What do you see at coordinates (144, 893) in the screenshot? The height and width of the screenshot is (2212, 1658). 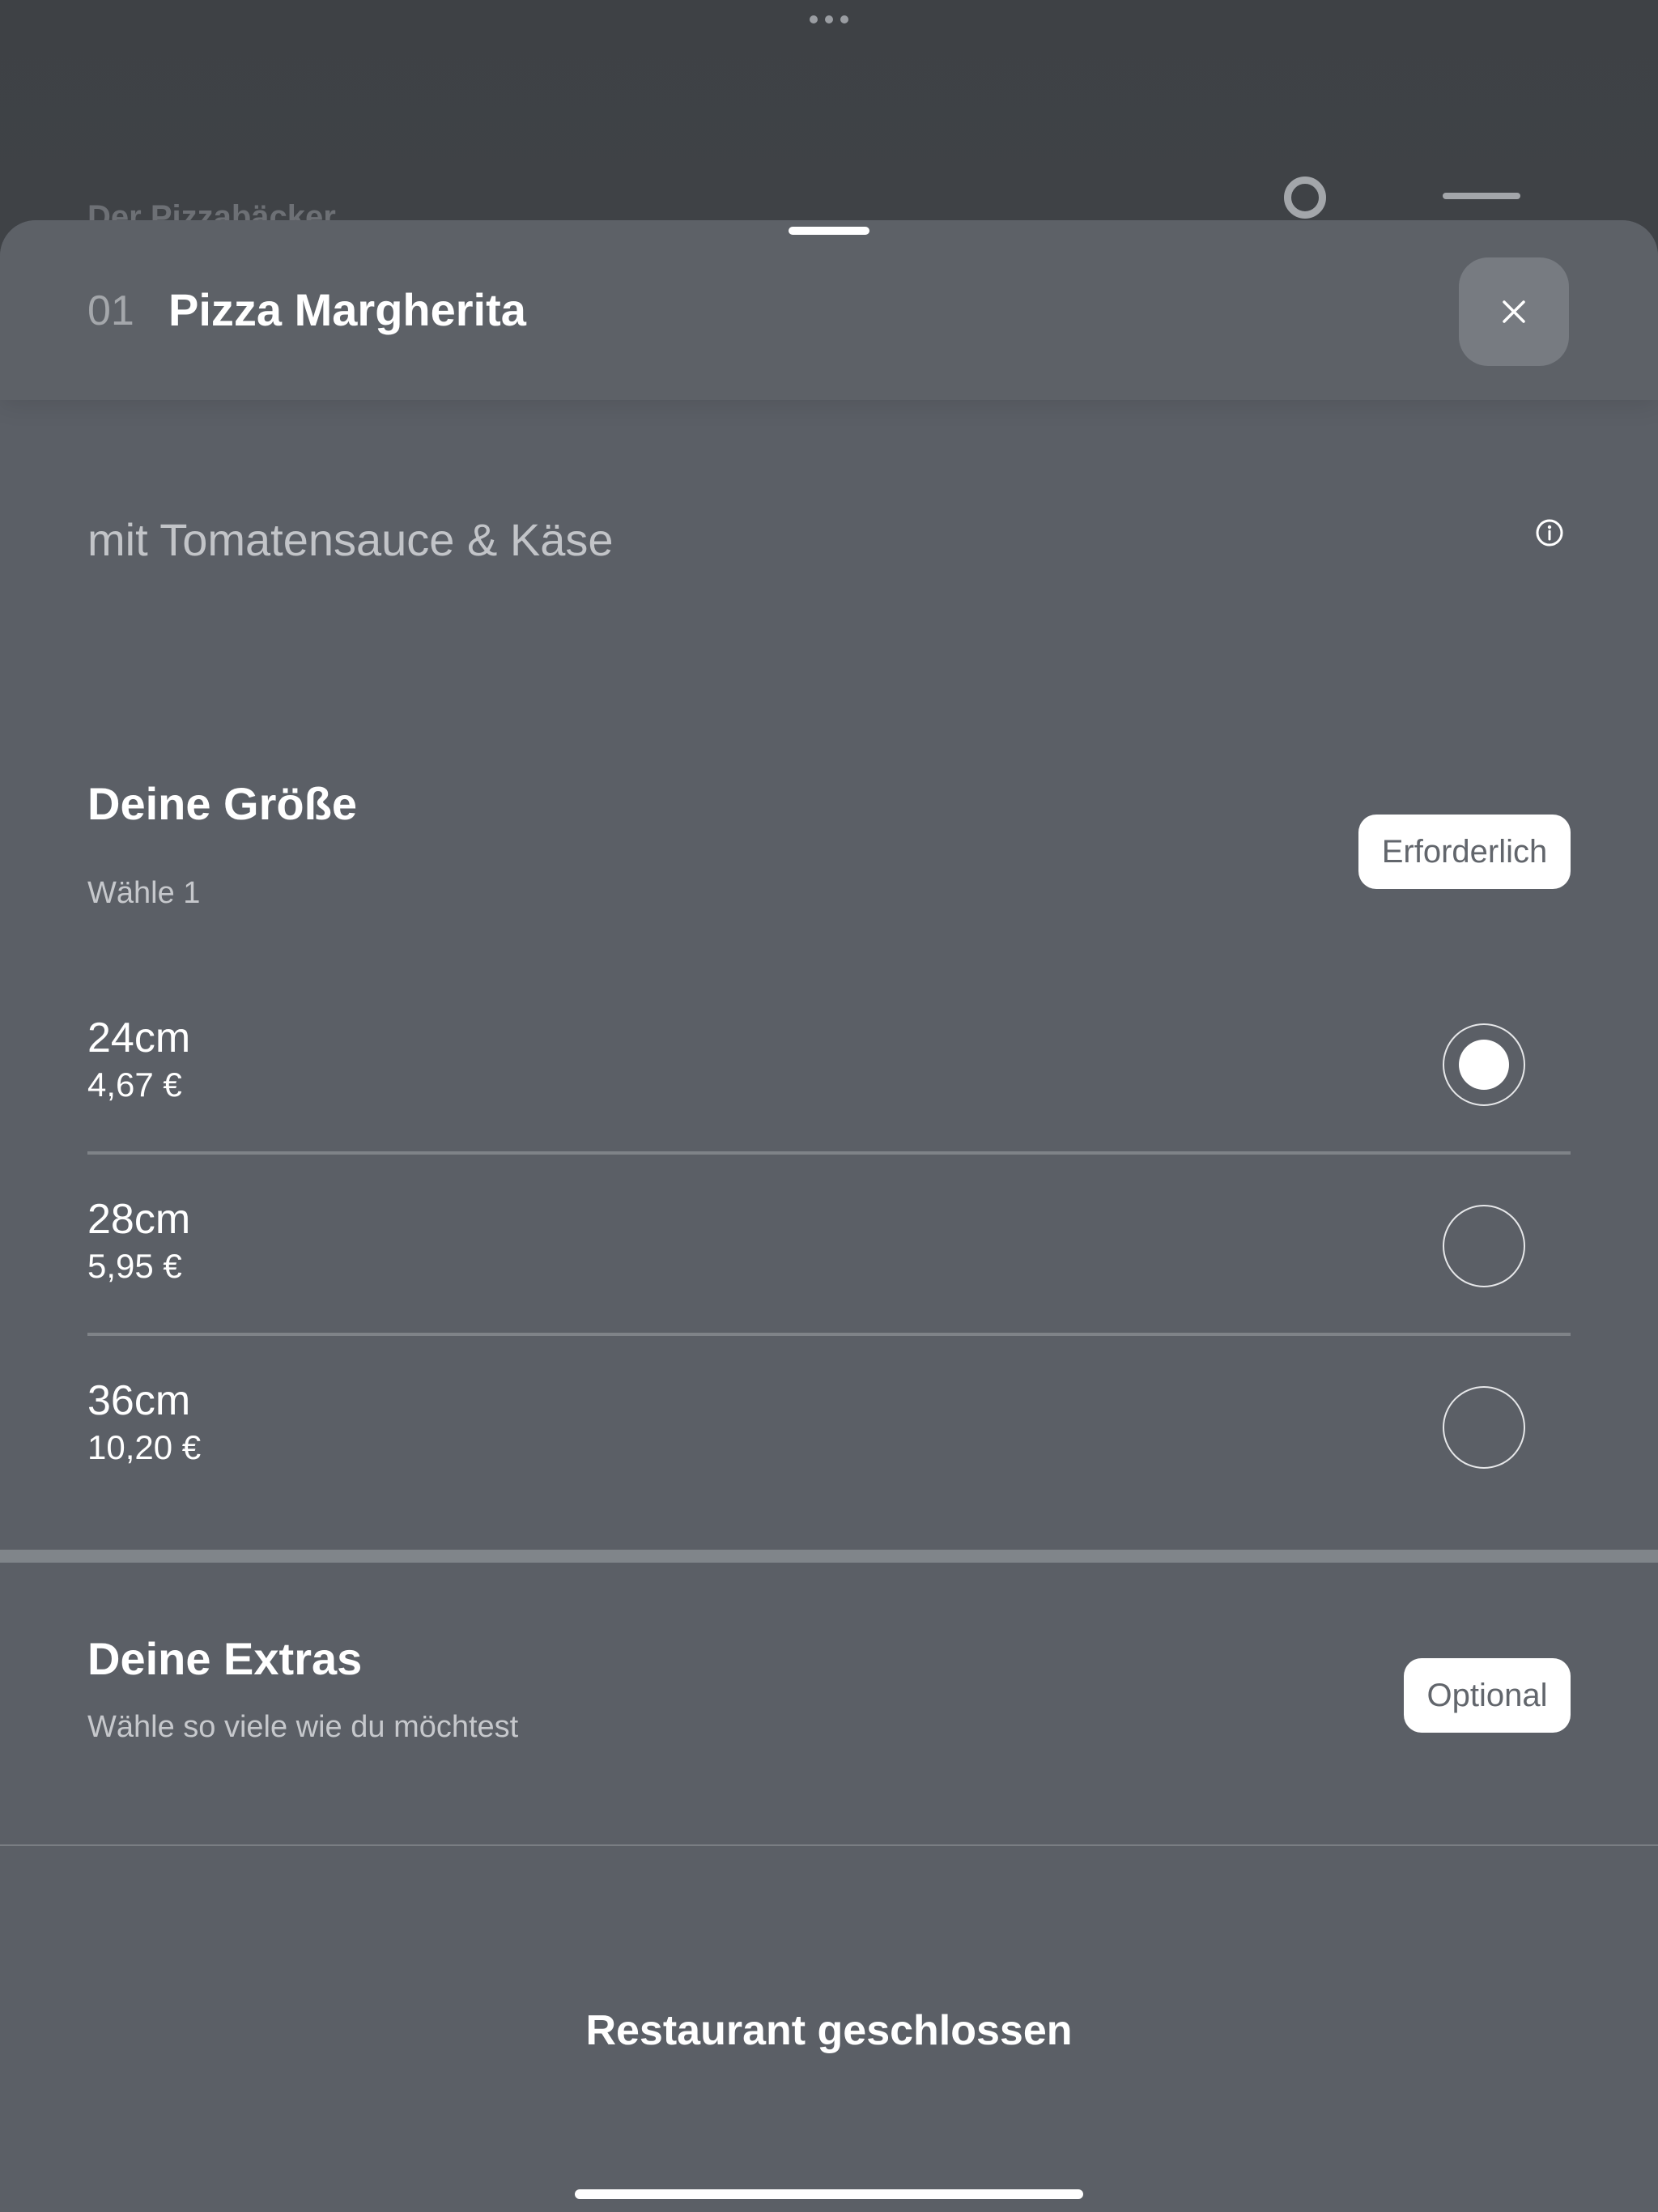 I see `size-section-subtitle: Wähle 1` at bounding box center [144, 893].